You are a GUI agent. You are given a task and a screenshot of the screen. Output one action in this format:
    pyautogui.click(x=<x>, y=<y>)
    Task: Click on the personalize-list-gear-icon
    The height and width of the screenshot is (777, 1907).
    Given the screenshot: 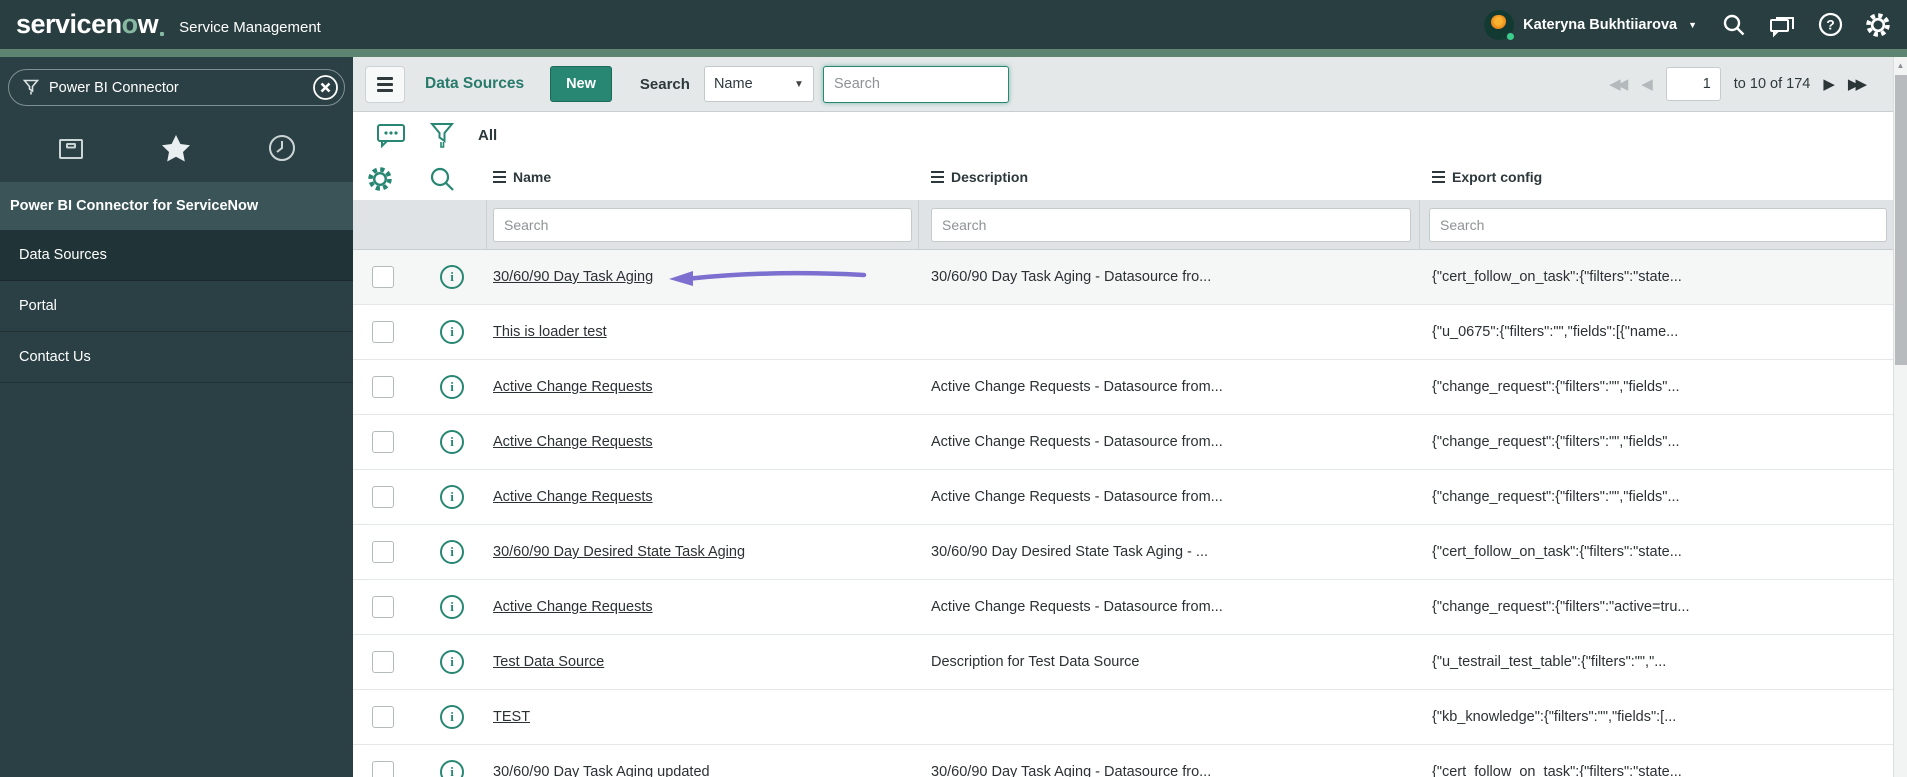 What is the action you would take?
    pyautogui.click(x=380, y=179)
    